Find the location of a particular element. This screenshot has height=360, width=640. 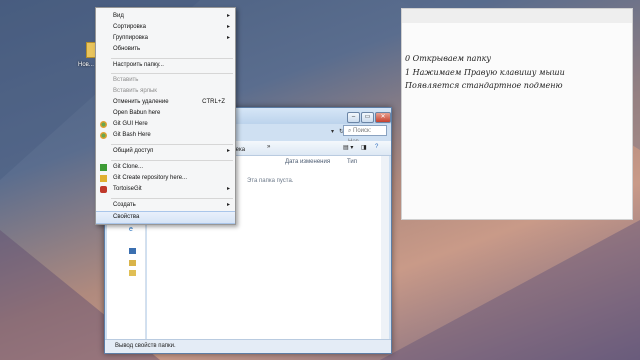

menu-item-label: Создать is located at coordinates (124, 205).